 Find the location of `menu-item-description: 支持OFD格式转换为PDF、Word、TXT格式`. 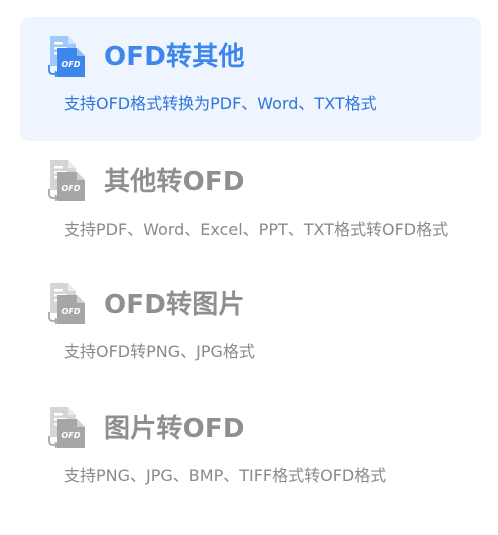

menu-item-description: 支持OFD格式转换为PDF、Word、TXT格式 is located at coordinates (220, 103).